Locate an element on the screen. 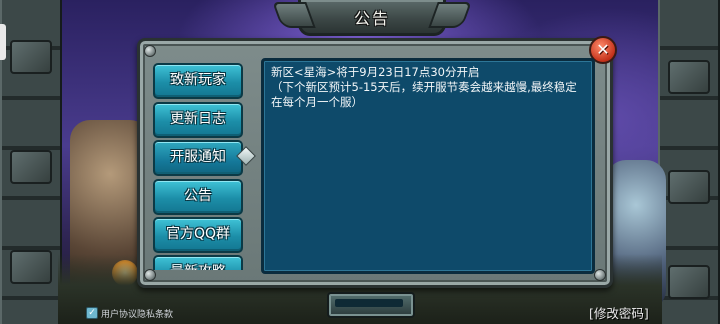 This screenshot has height=324, width=720. bottom-ornament-inner is located at coordinates (369, 303).